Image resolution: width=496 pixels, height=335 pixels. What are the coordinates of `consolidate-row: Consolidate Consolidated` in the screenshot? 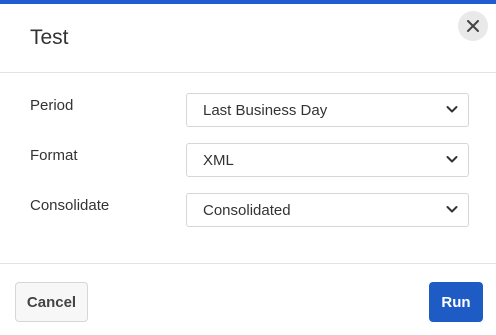 It's located at (248, 210).